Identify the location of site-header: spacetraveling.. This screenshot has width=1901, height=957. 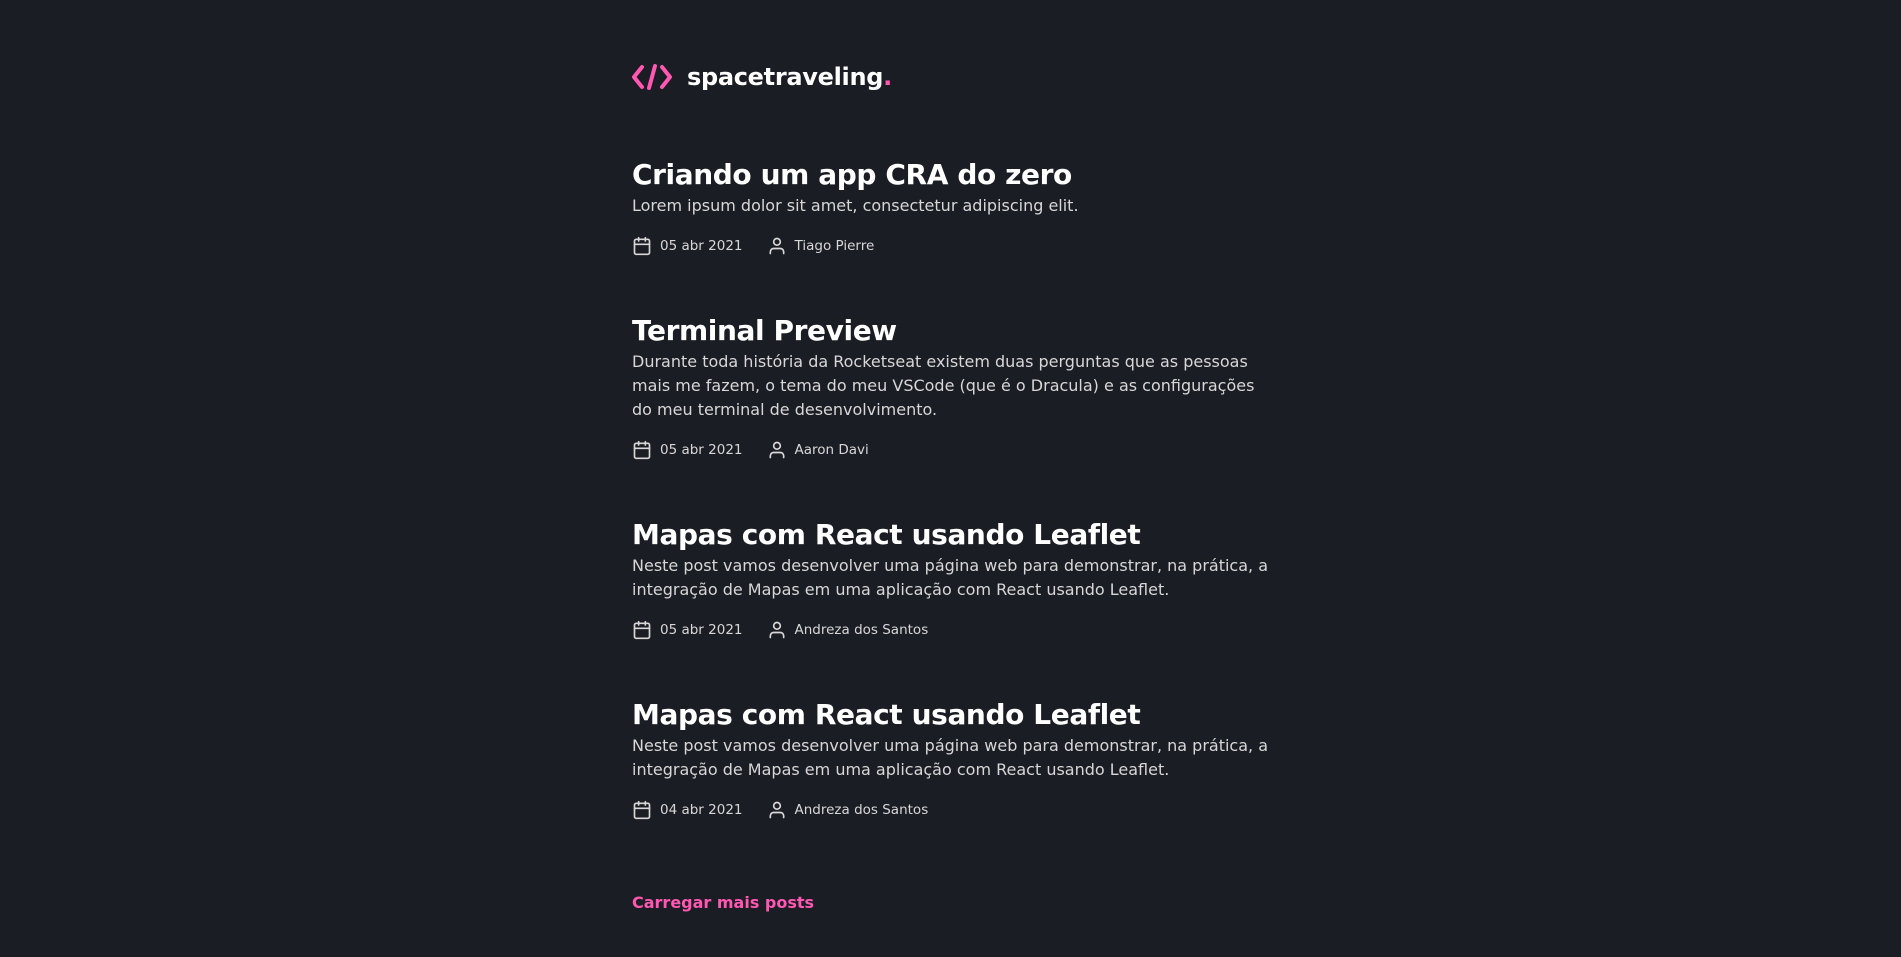
(762, 77).